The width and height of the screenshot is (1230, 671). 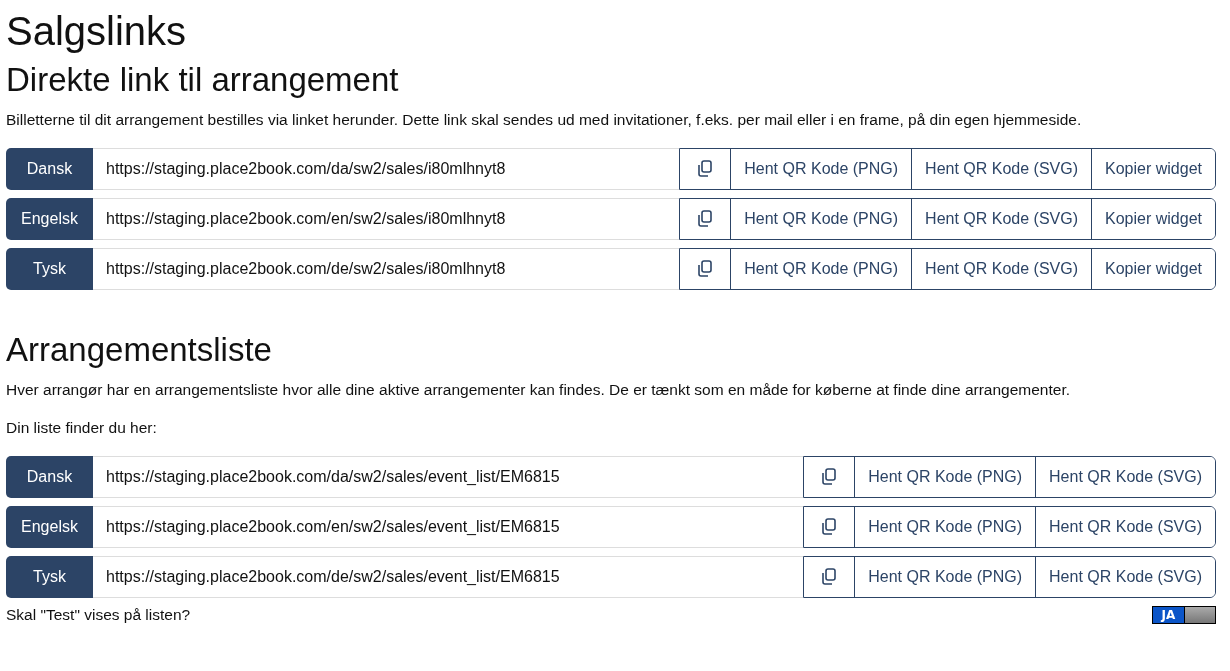 I want to click on url-field: https://staging.place2book.com/en/sw2/sales/i80mlhnyt8, so click(x=386, y=219).